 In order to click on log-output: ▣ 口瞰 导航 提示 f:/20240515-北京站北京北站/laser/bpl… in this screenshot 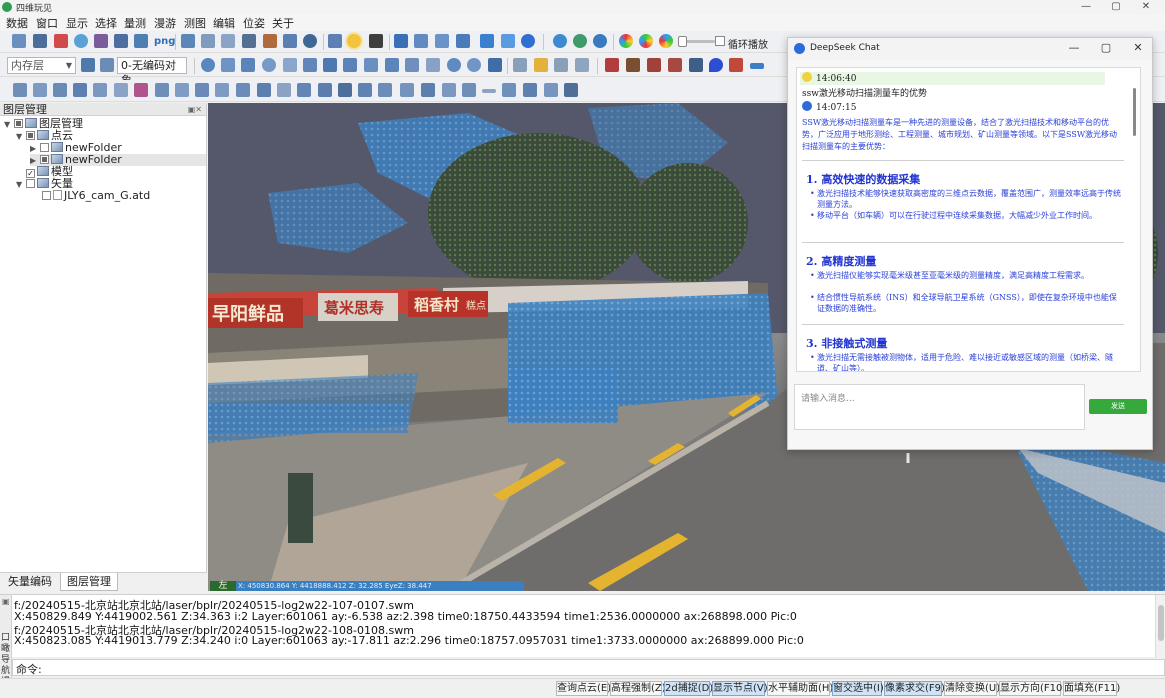, I will do `click(582, 646)`.